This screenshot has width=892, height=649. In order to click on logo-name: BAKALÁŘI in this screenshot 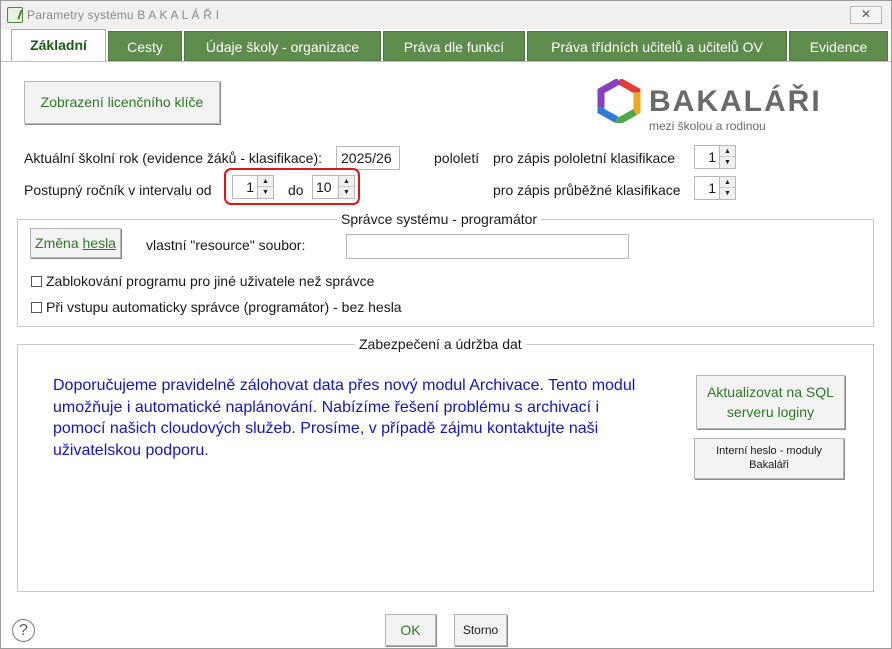, I will do `click(735, 101)`.